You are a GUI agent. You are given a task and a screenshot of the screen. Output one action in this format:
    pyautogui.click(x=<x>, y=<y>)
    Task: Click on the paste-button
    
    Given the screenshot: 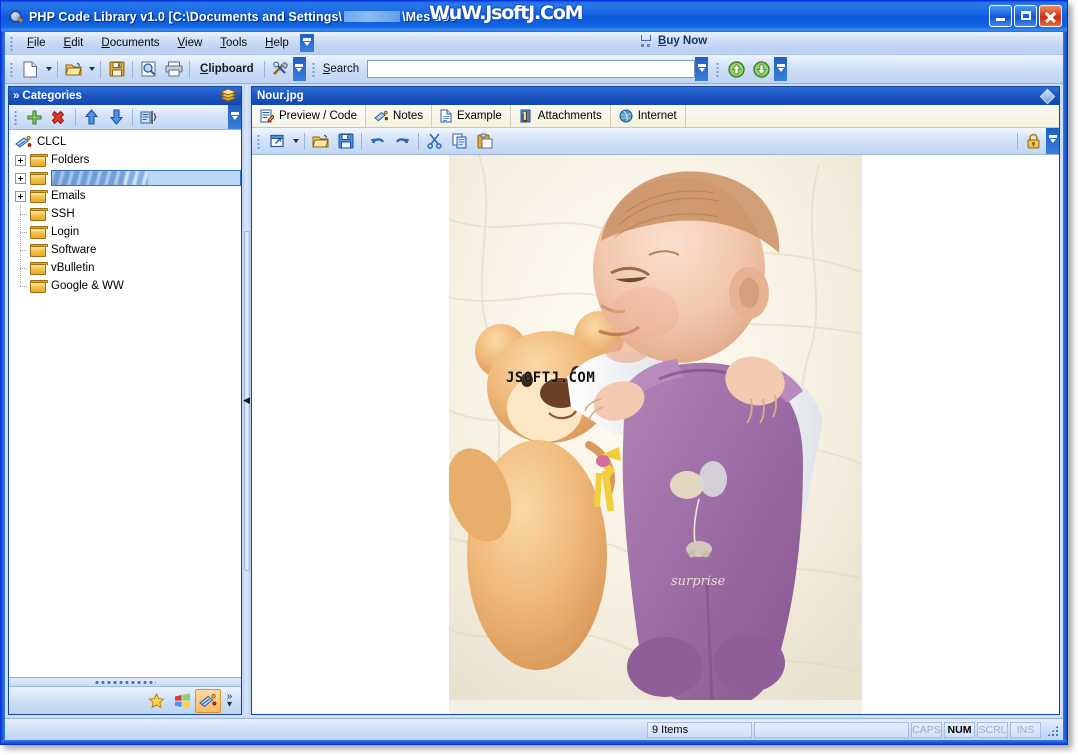 What is the action you would take?
    pyautogui.click(x=484, y=141)
    